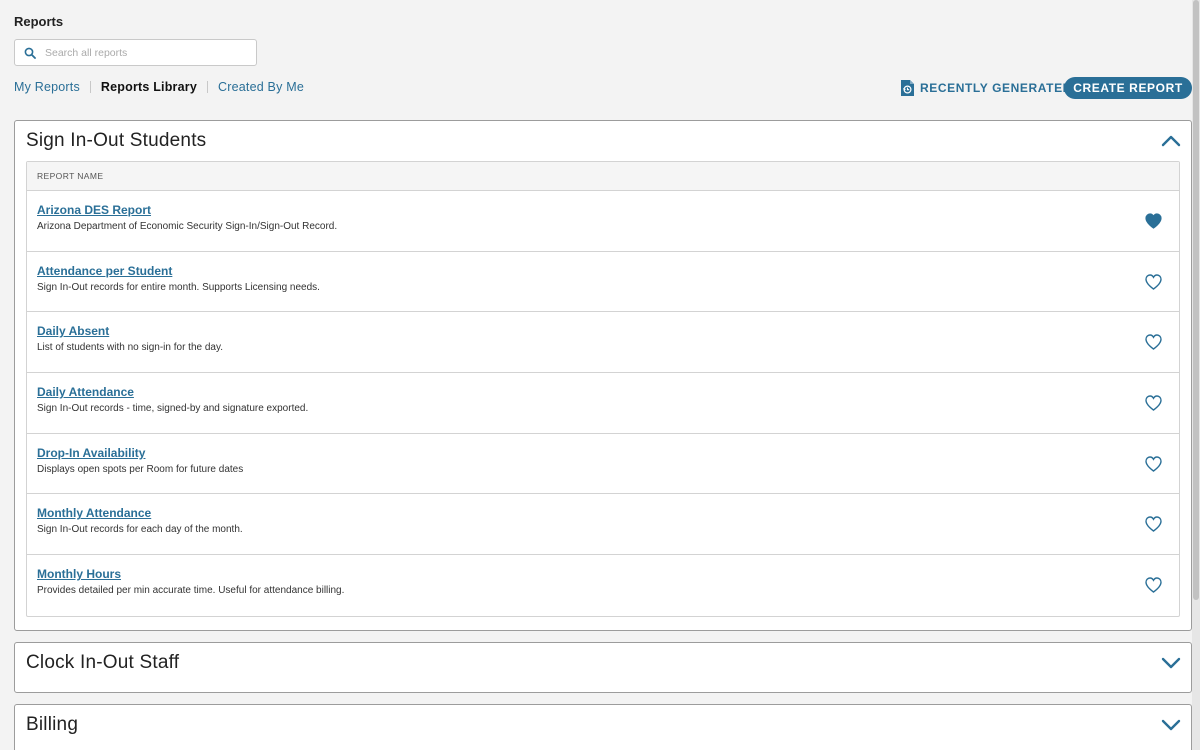  I want to click on page-title: Reports, so click(39, 21).